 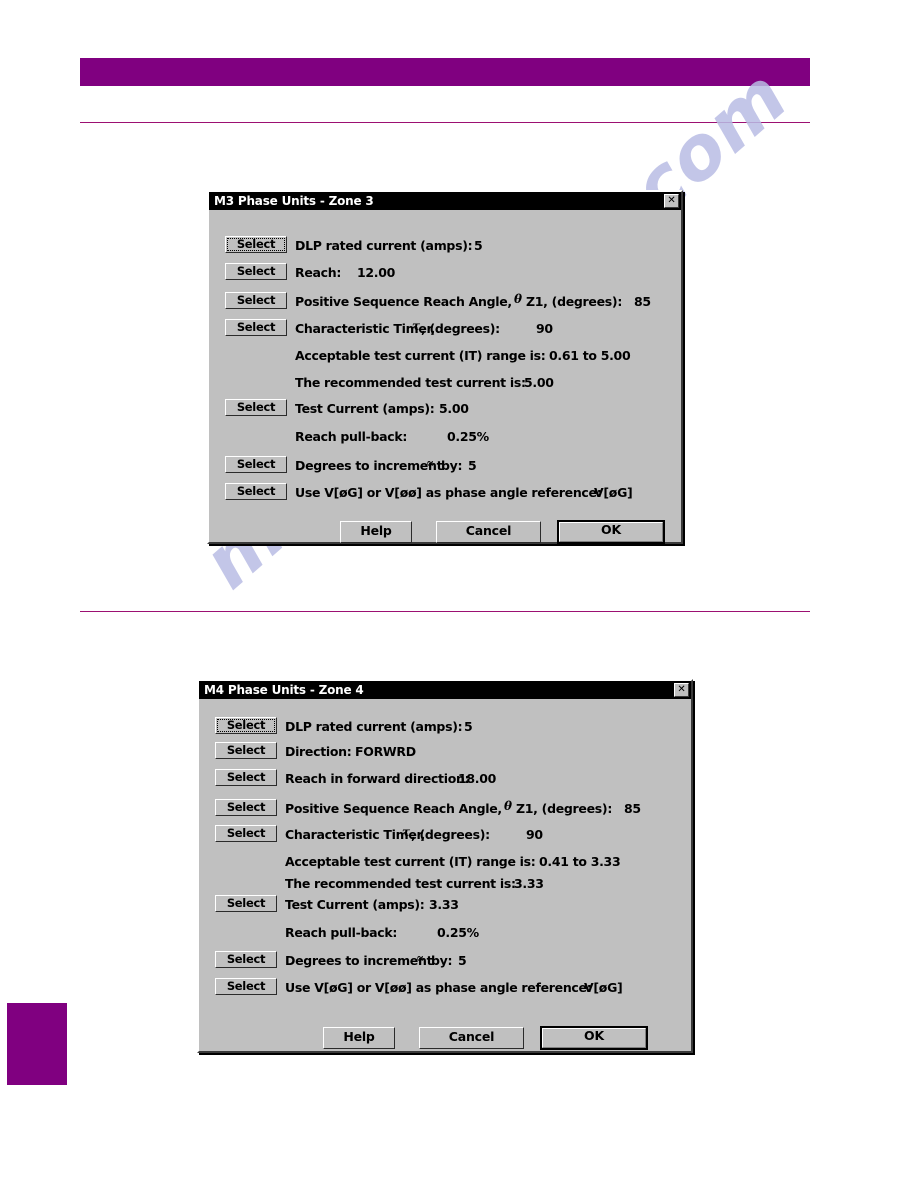 I want to click on select-button-characteristic-timer-m3: Select, so click(x=256, y=327).